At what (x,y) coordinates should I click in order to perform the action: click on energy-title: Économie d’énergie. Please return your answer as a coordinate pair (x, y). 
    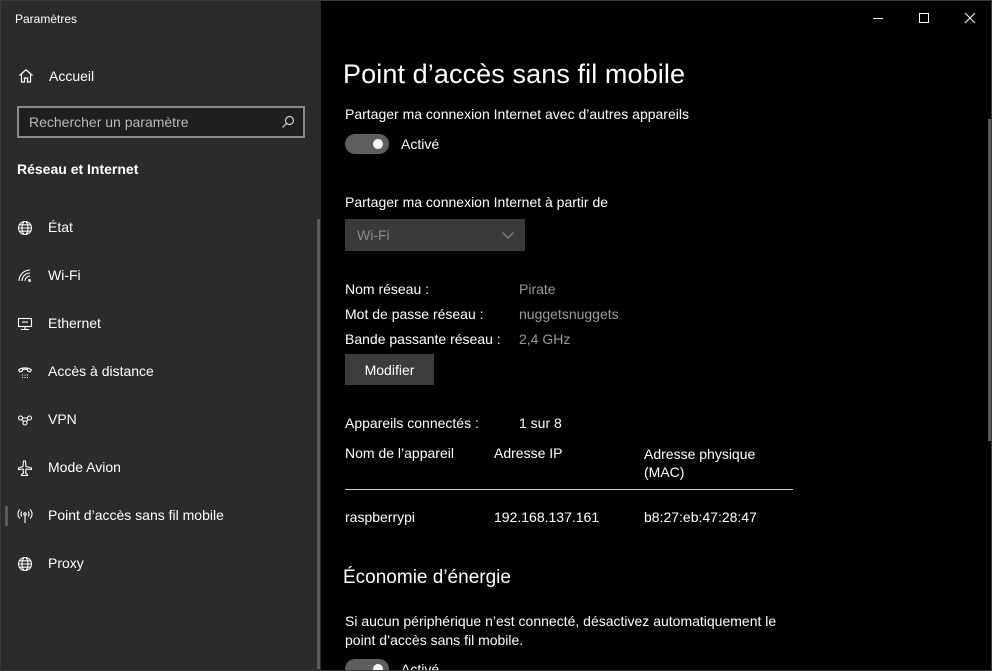
    Looking at the image, I should click on (427, 577).